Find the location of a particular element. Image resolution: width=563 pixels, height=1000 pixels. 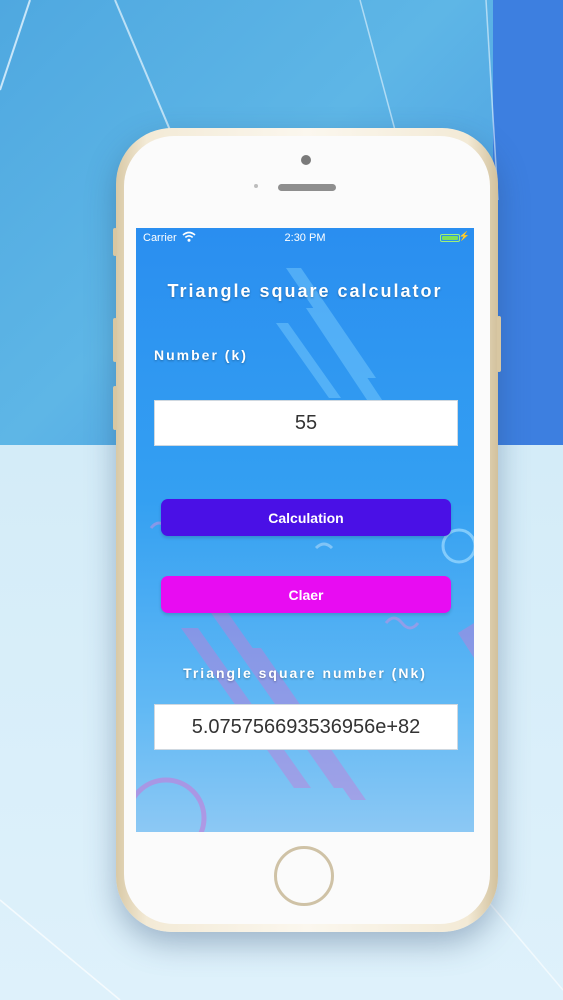

calculation-button: Calculation is located at coordinates (306, 517).